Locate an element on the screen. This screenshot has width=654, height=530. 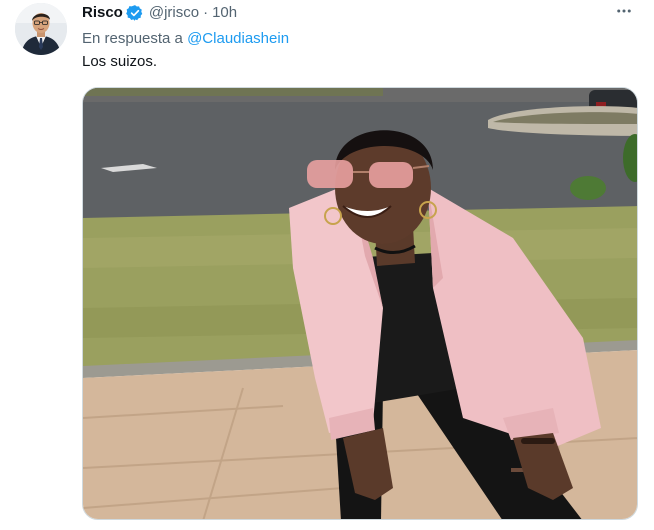
tweet-text: Los suizos. is located at coordinates (120, 61).